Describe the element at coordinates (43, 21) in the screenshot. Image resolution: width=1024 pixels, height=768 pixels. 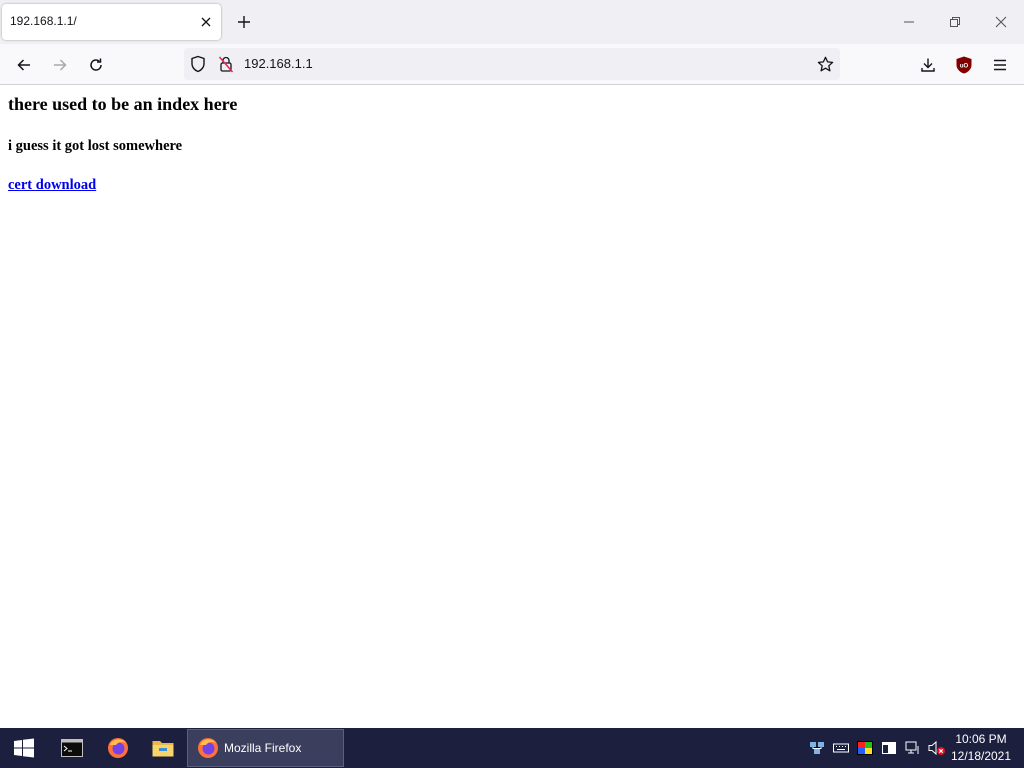
I see `tab-title: 192.168.1.1/` at that location.